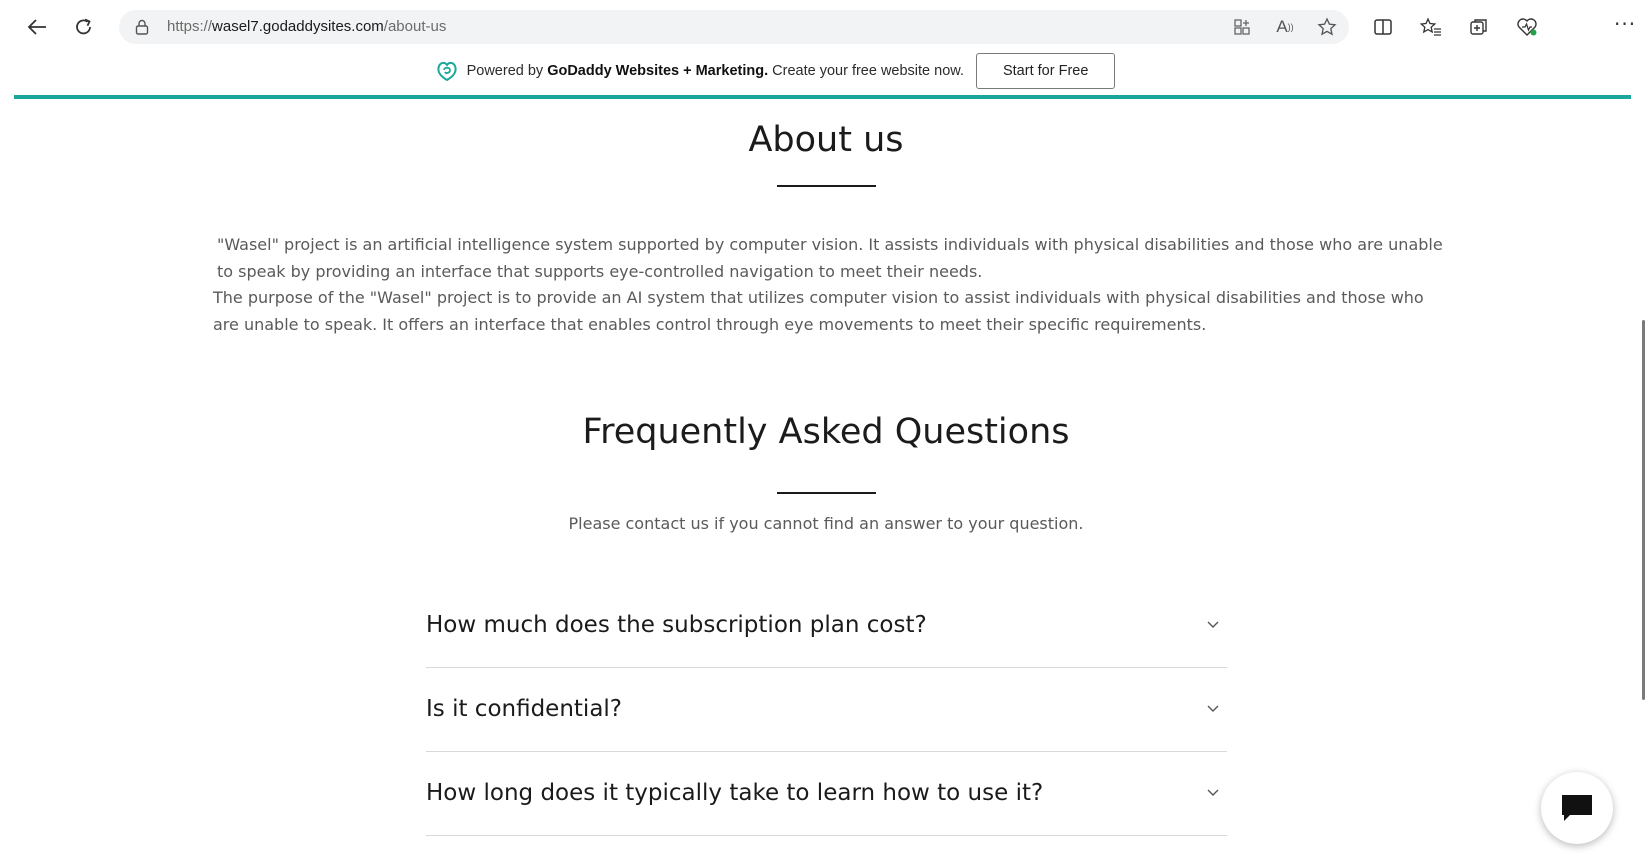 The image size is (1645, 860). What do you see at coordinates (298, 26) in the screenshot?
I see `url-host: wasel7.godaddysites.com` at bounding box center [298, 26].